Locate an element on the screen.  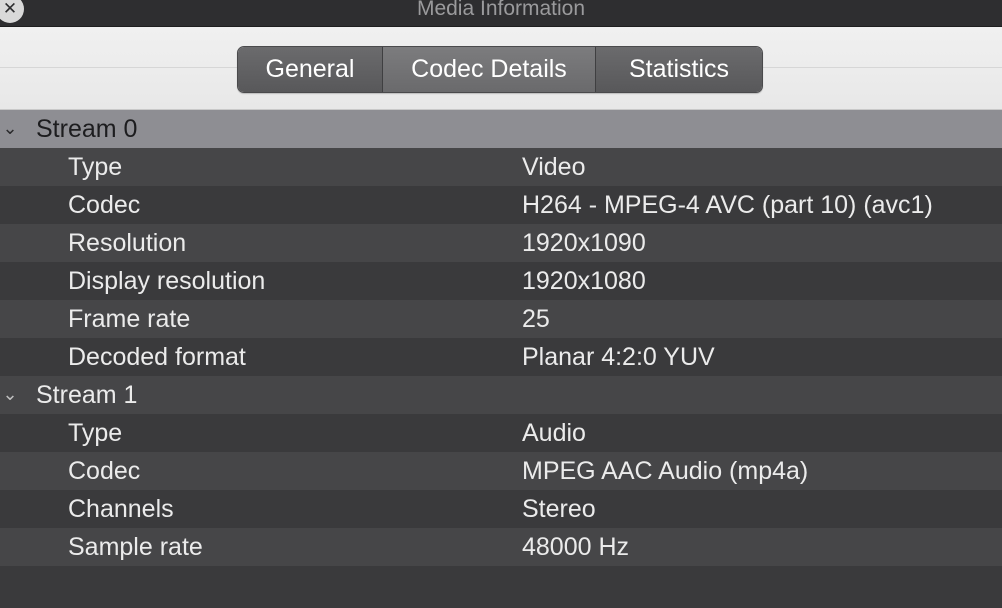
property-label: Channels is located at coordinates (121, 509).